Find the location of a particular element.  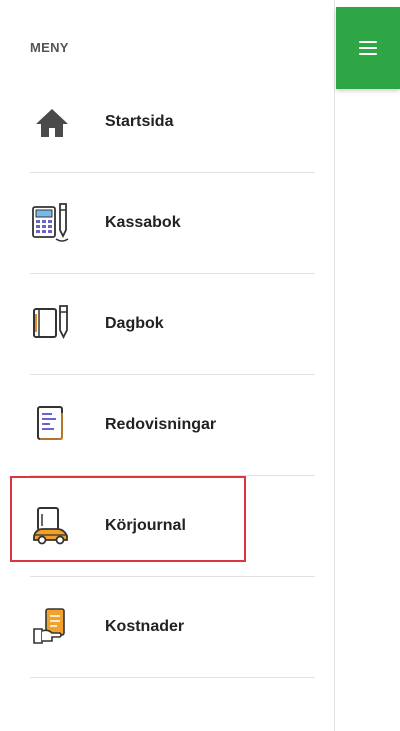

document-icon is located at coordinates (52, 425).